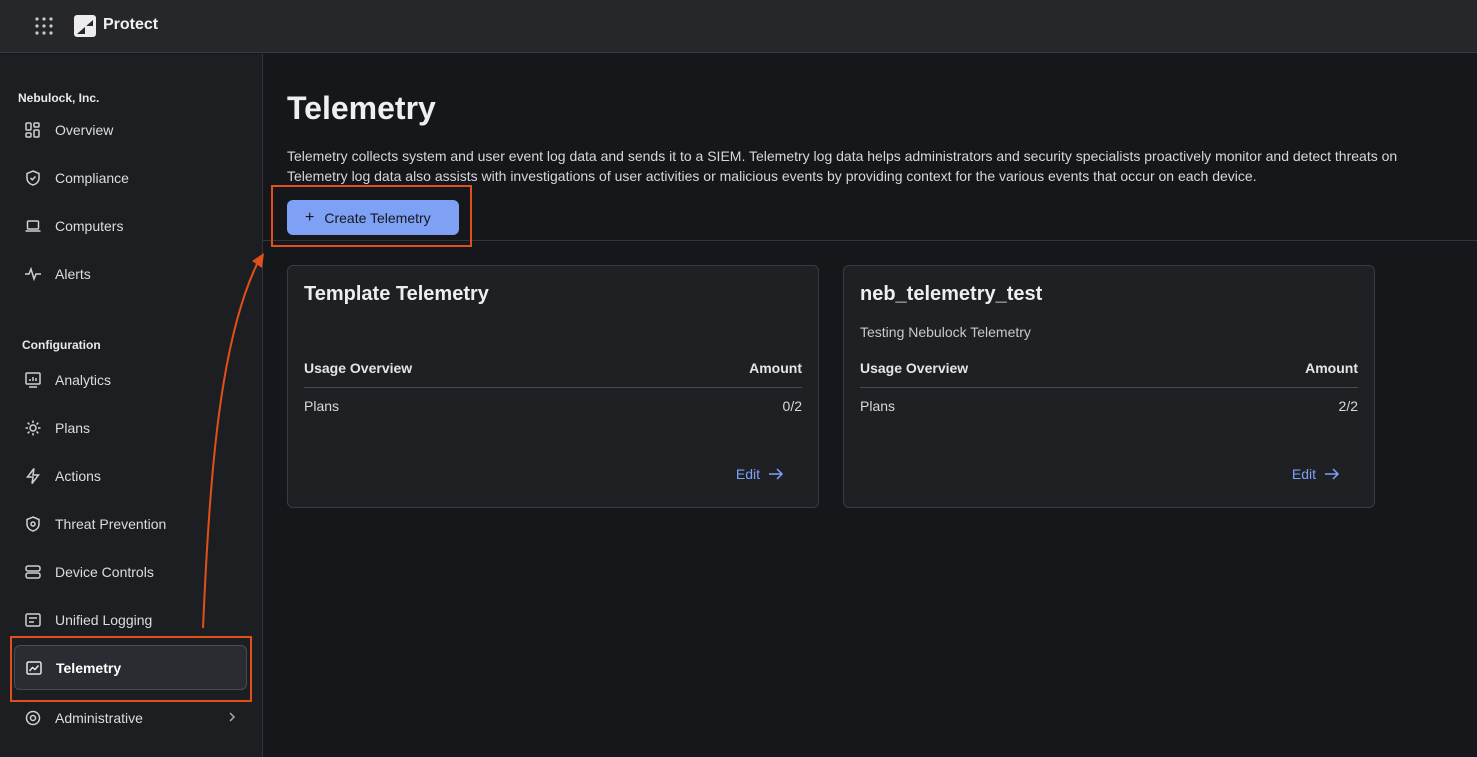 Image resolution: width=1477 pixels, height=757 pixels. Describe the element at coordinates (33, 718) in the screenshot. I see `settings-icon` at that location.